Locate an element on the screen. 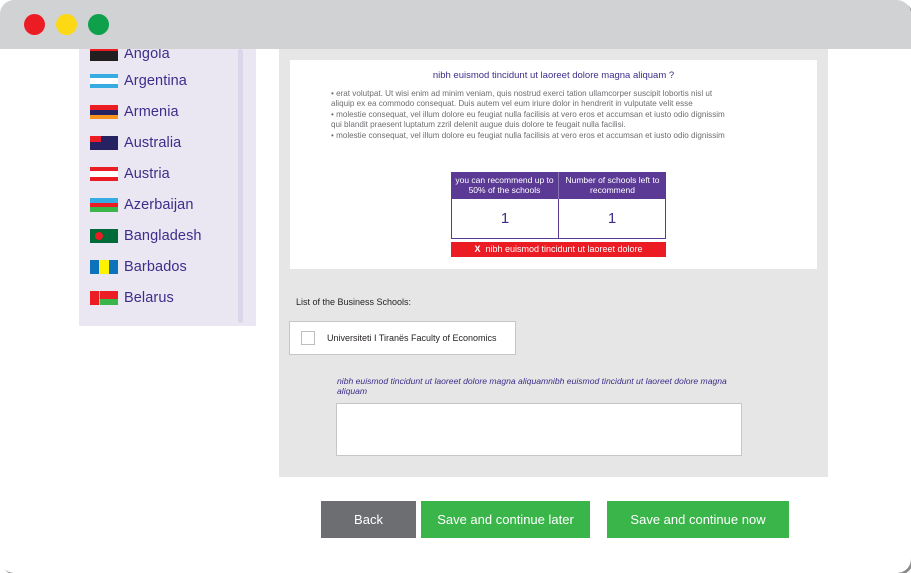  country-name: Azerbaijan is located at coordinates (159, 205).